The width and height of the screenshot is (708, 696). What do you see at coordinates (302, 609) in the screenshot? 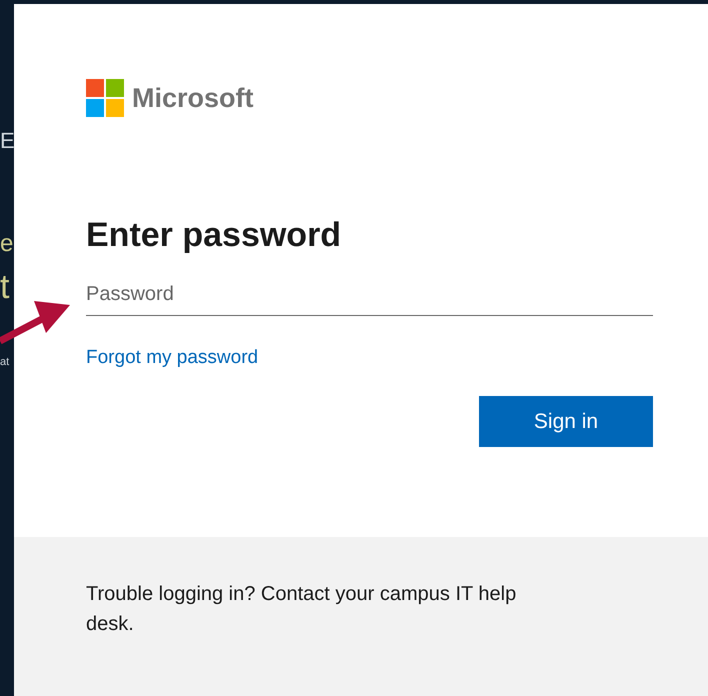
I see `help-text: Trouble logging in? Contact your campus IT help desk.` at bounding box center [302, 609].